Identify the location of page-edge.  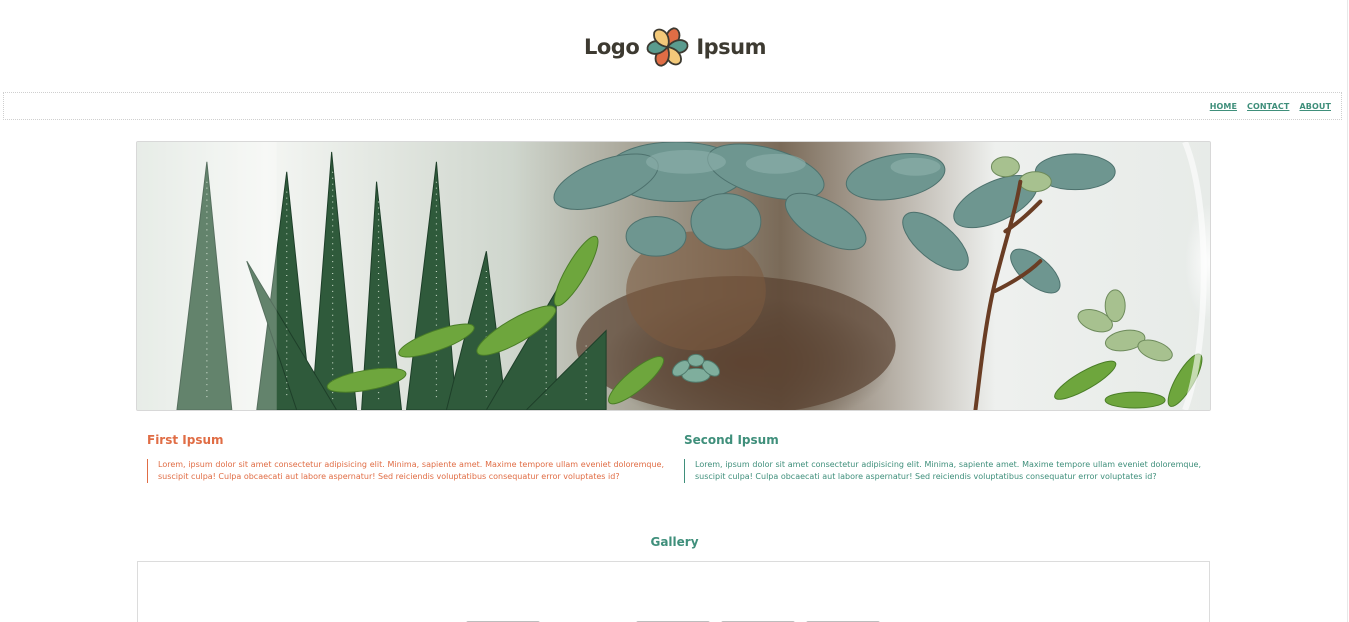
(1347, 311).